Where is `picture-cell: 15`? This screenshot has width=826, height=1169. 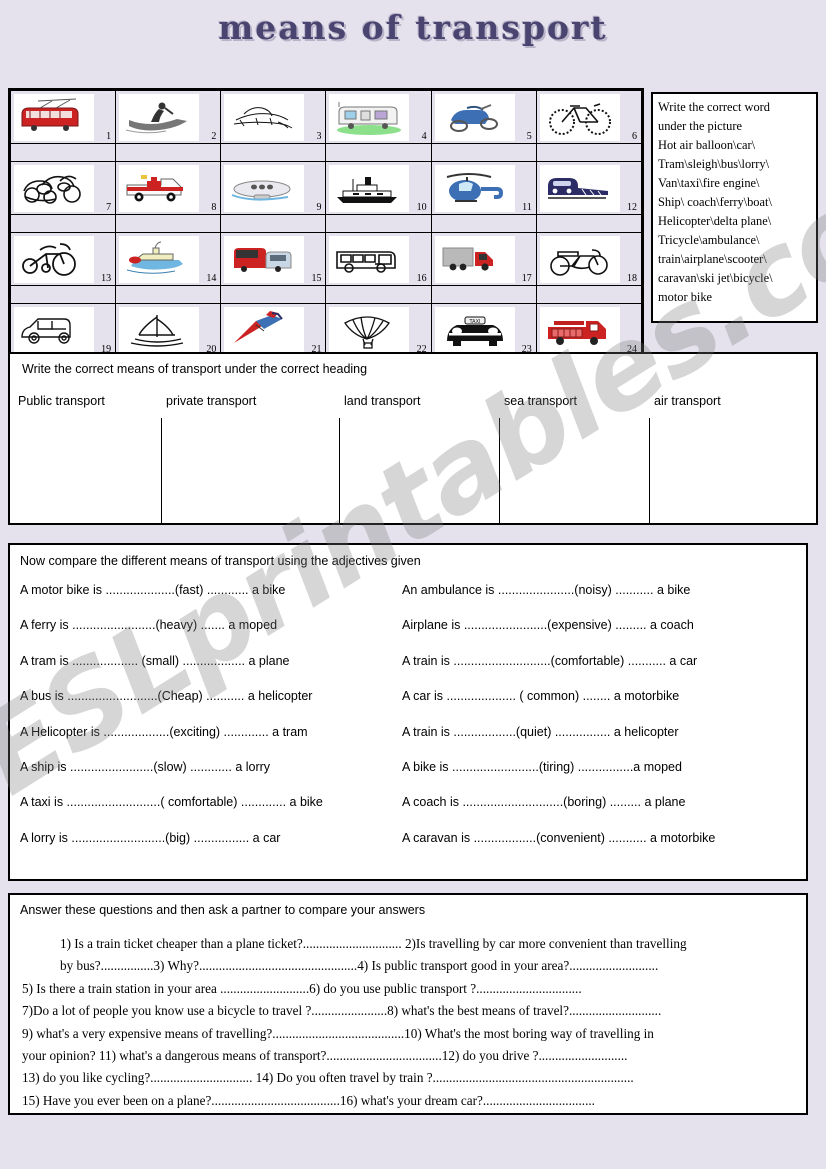 picture-cell: 15 is located at coordinates (273, 259).